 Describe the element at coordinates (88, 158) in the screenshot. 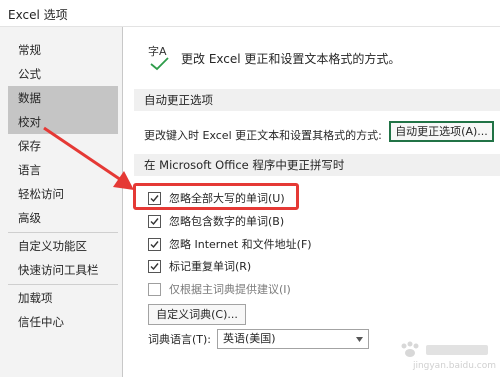

I see `annotation-arrow` at that location.